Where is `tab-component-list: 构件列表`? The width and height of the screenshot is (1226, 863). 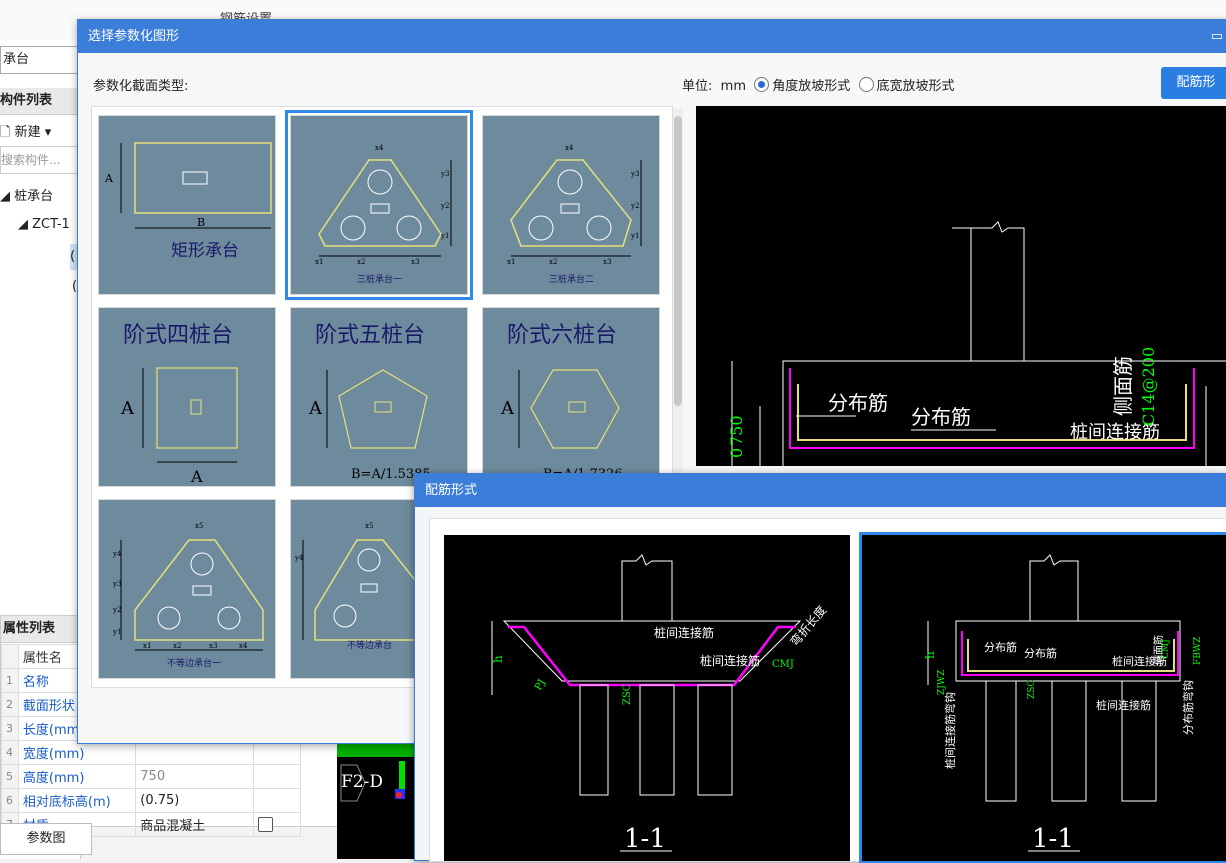 tab-component-list: 构件列表 is located at coordinates (40, 101).